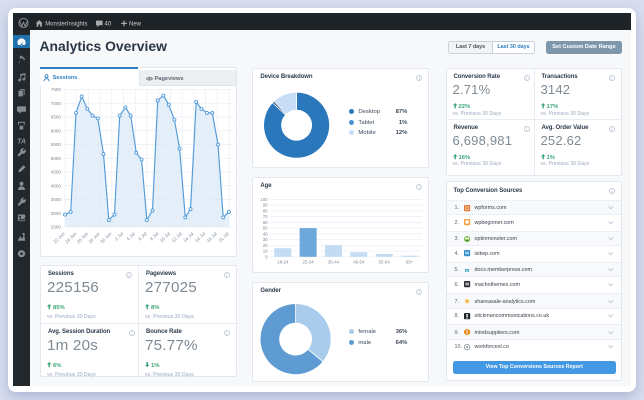  What do you see at coordinates (188, 237) in the screenshot?
I see `svg-text: 14 Jul` at bounding box center [188, 237].